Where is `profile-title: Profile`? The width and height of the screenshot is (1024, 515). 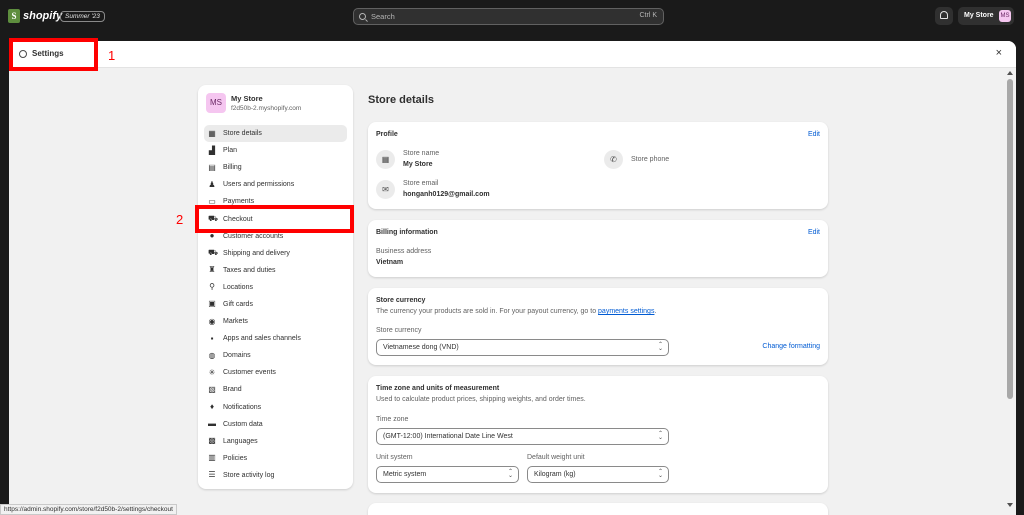
profile-title: Profile is located at coordinates (387, 134).